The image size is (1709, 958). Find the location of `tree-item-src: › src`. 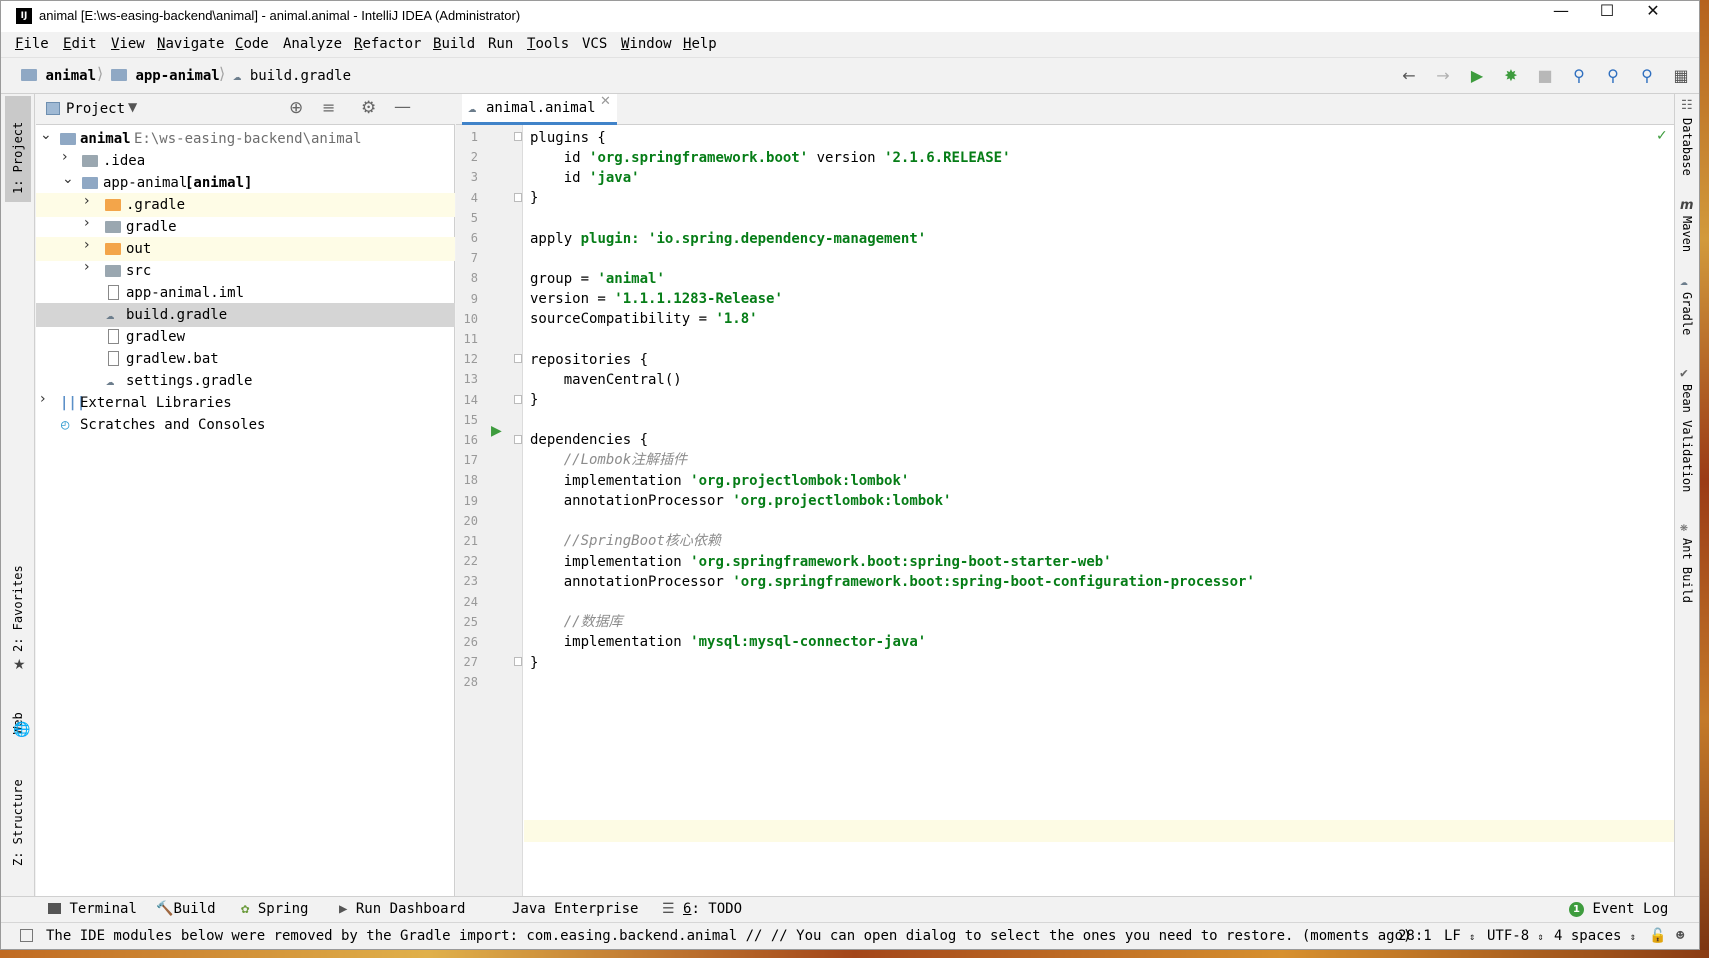

tree-item-src: › src is located at coordinates (245, 271).